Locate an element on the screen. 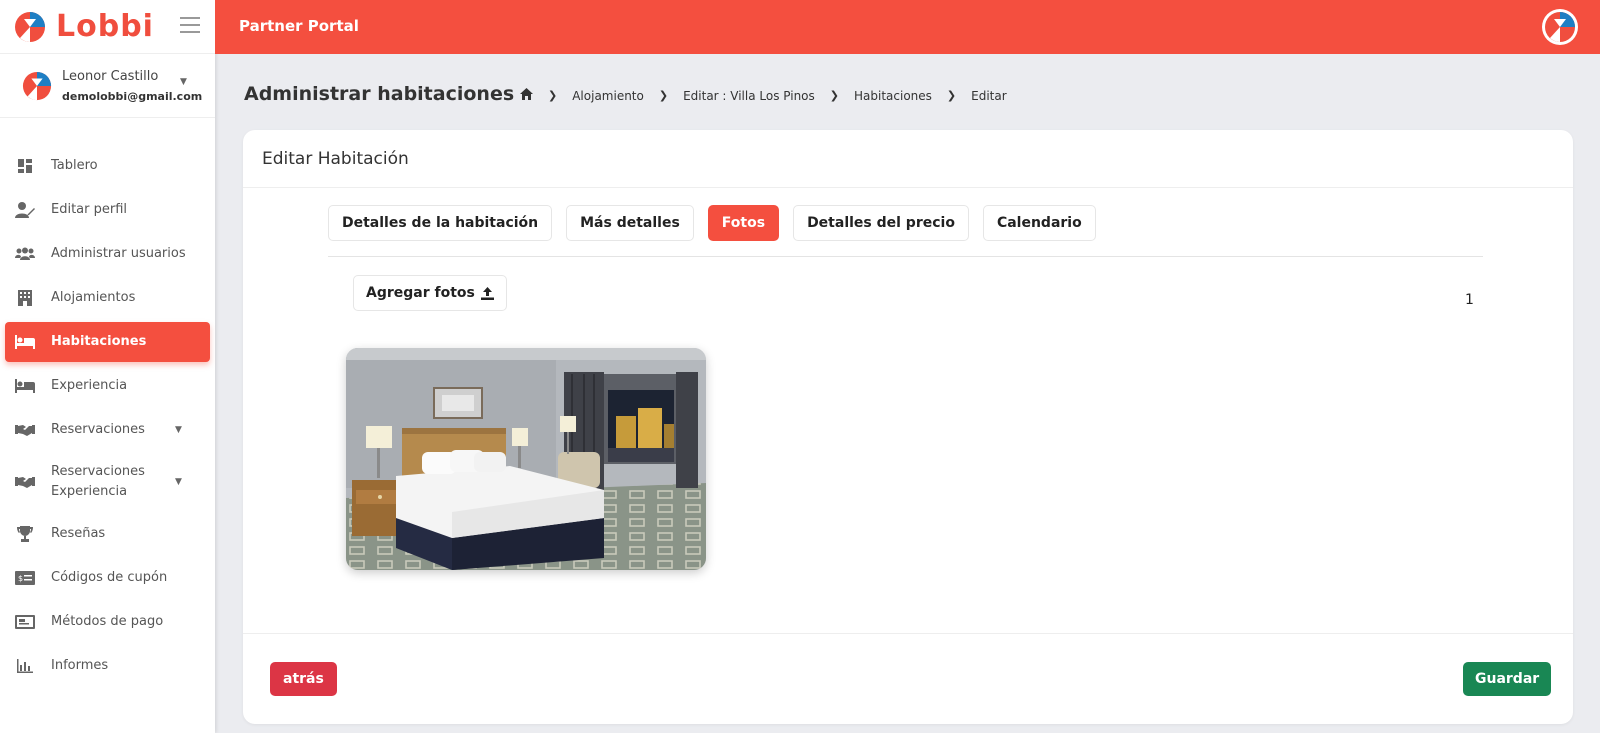 This screenshot has width=1600, height=733. sidebar-item-label: Experiencia is located at coordinates (89, 385).